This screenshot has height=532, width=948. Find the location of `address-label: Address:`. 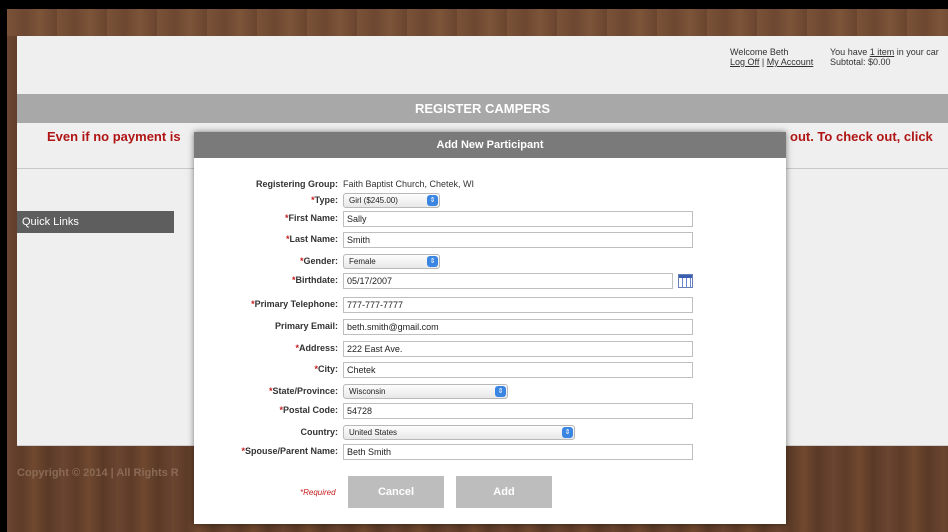

address-label: Address: is located at coordinates (318, 348).